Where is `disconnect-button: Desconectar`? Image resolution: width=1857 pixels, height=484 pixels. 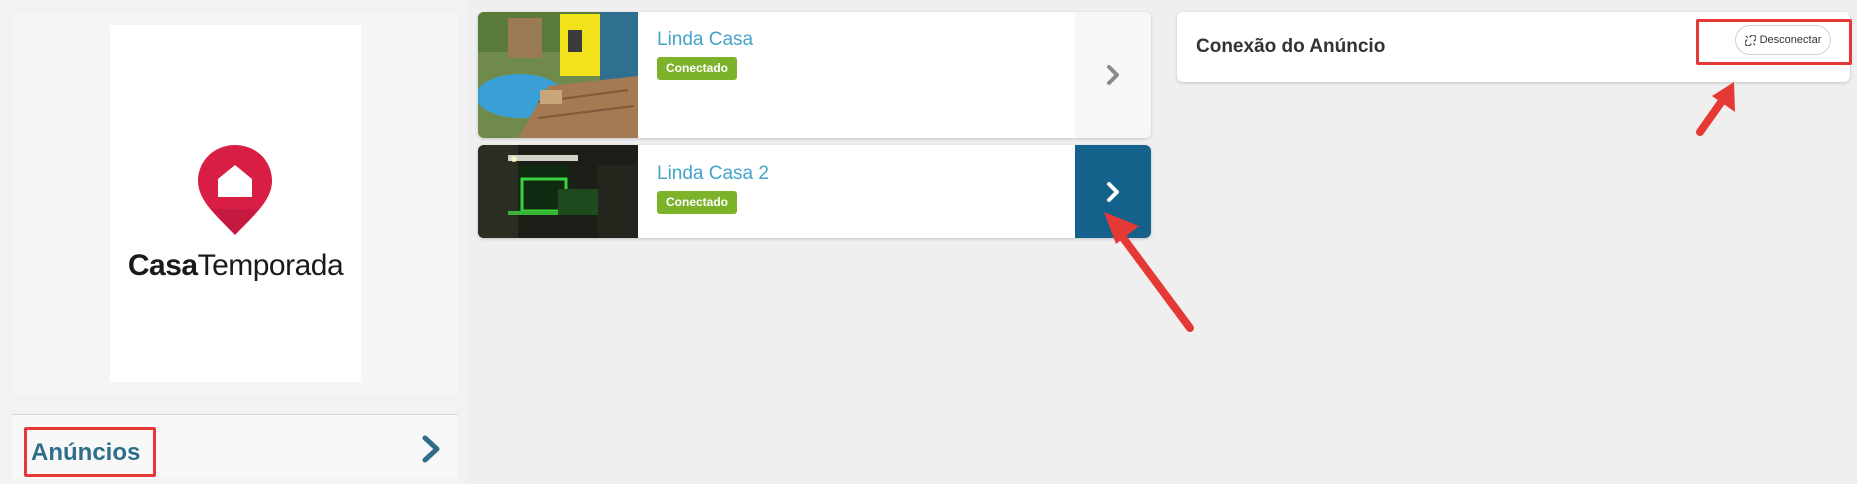
disconnect-button: Desconectar is located at coordinates (1783, 40).